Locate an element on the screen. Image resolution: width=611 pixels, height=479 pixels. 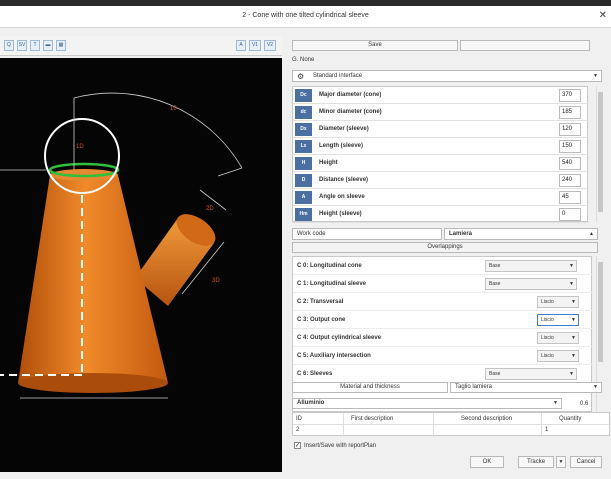
text-button: T is located at coordinates (35, 45).